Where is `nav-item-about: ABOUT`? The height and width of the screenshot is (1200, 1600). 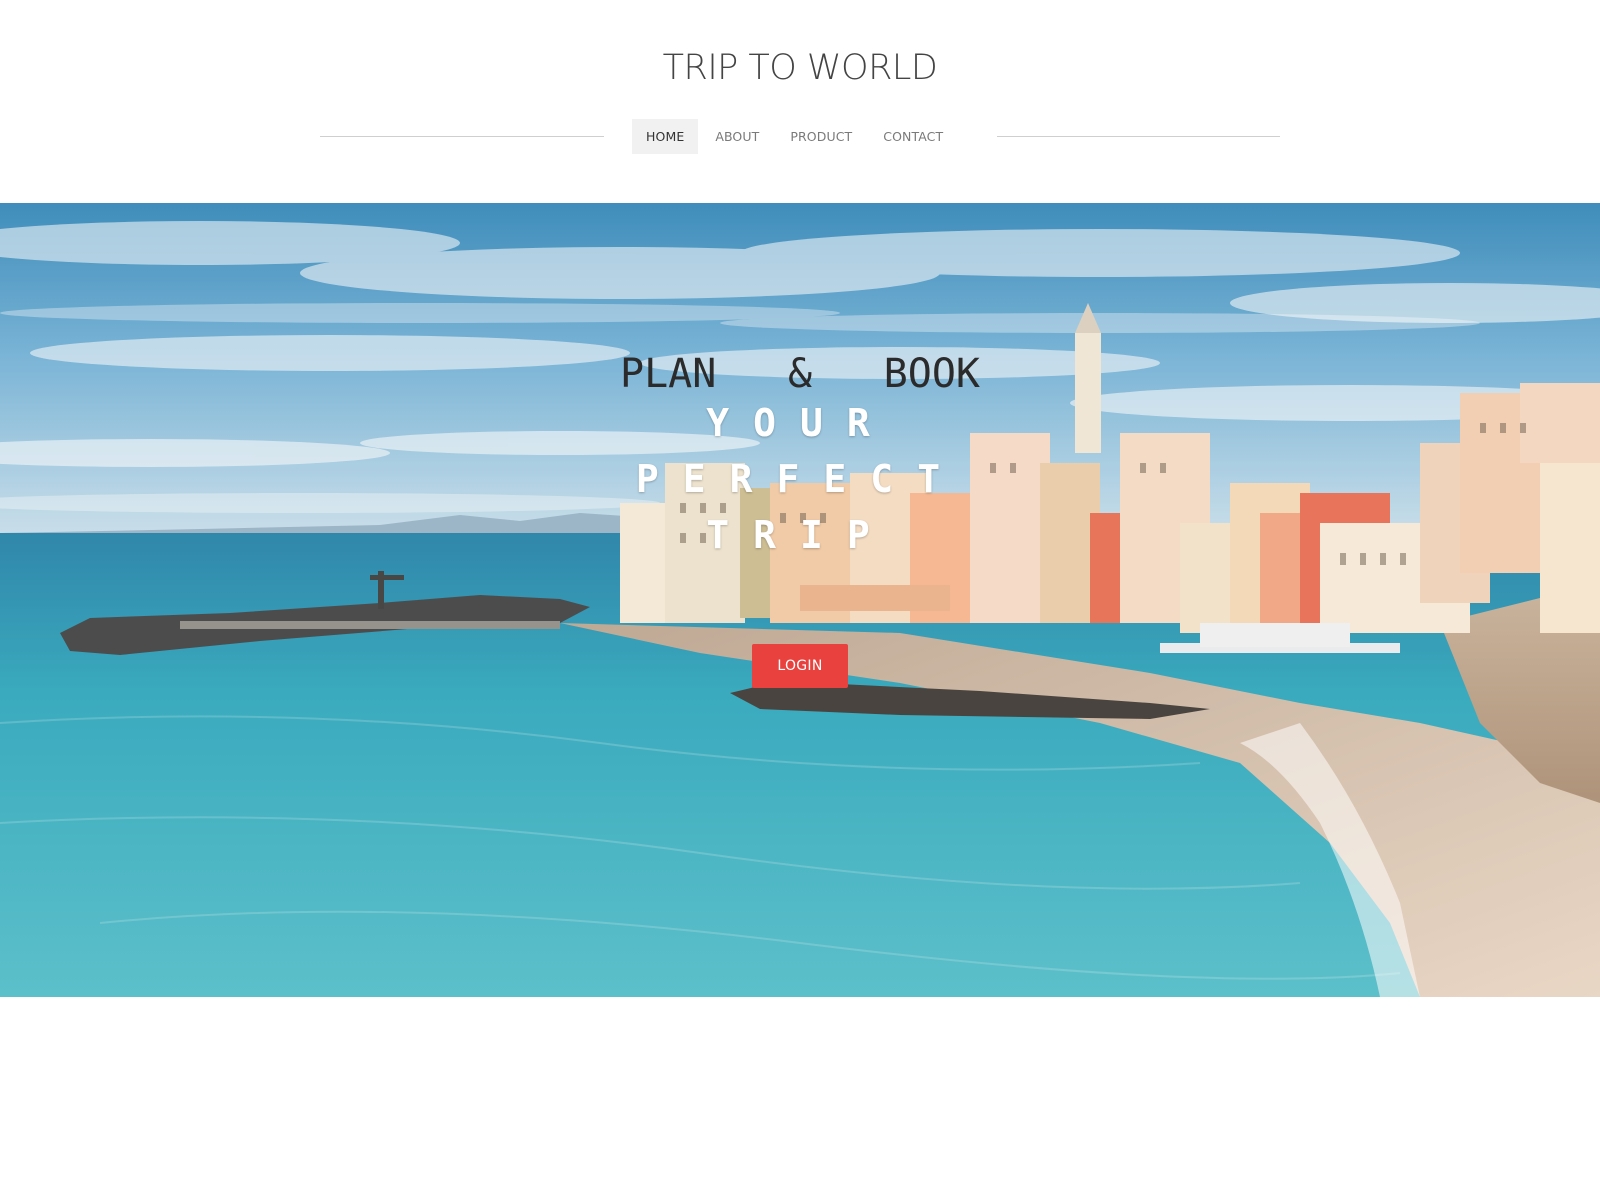
nav-item-about: ABOUT is located at coordinates (737, 136).